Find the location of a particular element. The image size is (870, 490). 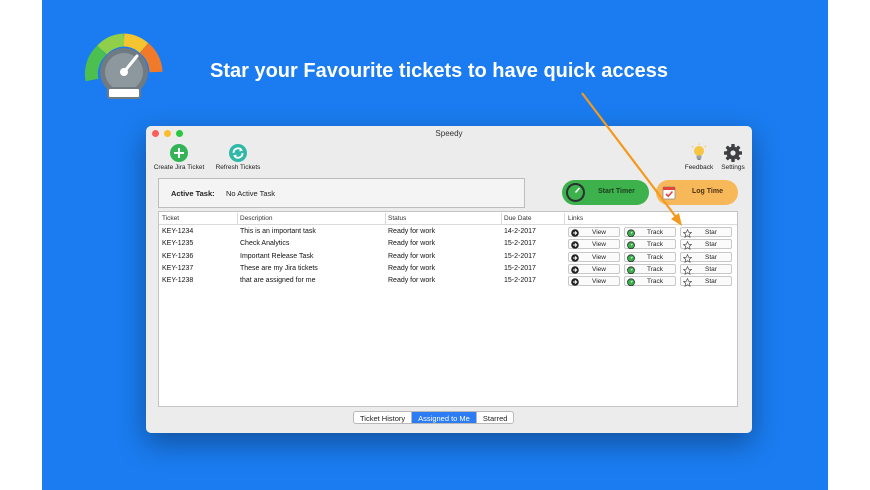

start-timer-label: Start Timer is located at coordinates (616, 191).